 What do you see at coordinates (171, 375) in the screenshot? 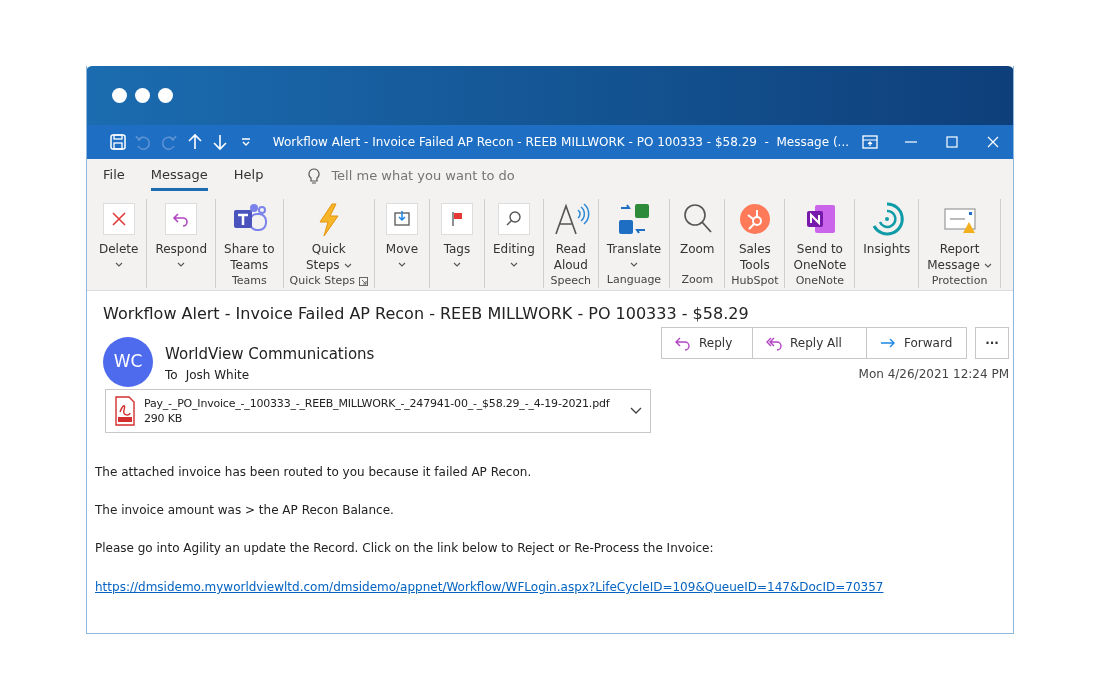
I see `to-label: To` at bounding box center [171, 375].